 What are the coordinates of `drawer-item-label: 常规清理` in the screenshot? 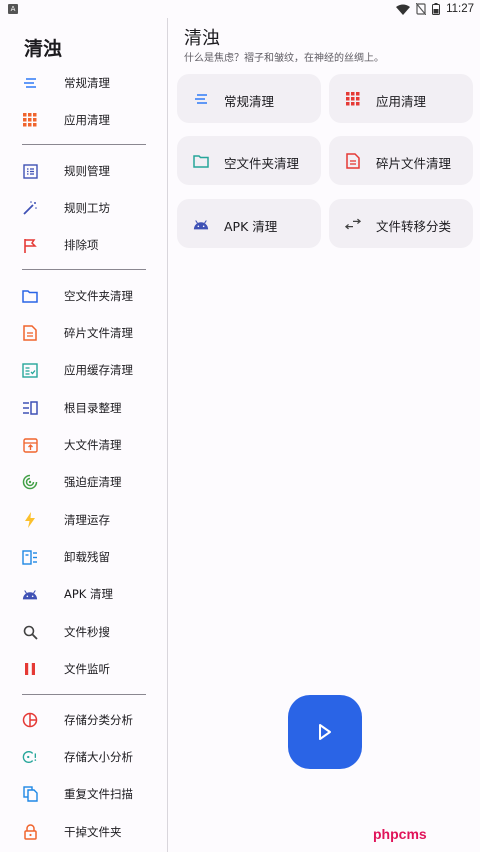 It's located at (87, 83).